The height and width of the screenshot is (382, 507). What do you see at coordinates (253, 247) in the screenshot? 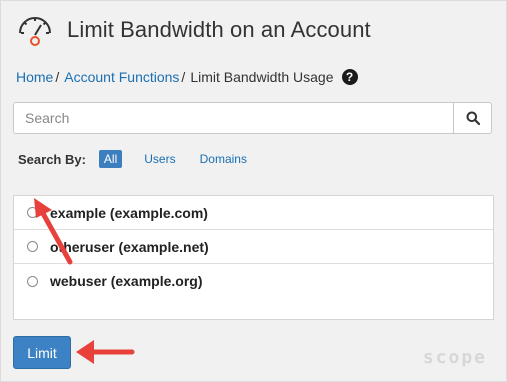
I see `account-row: otheruser (example.net)` at bounding box center [253, 247].